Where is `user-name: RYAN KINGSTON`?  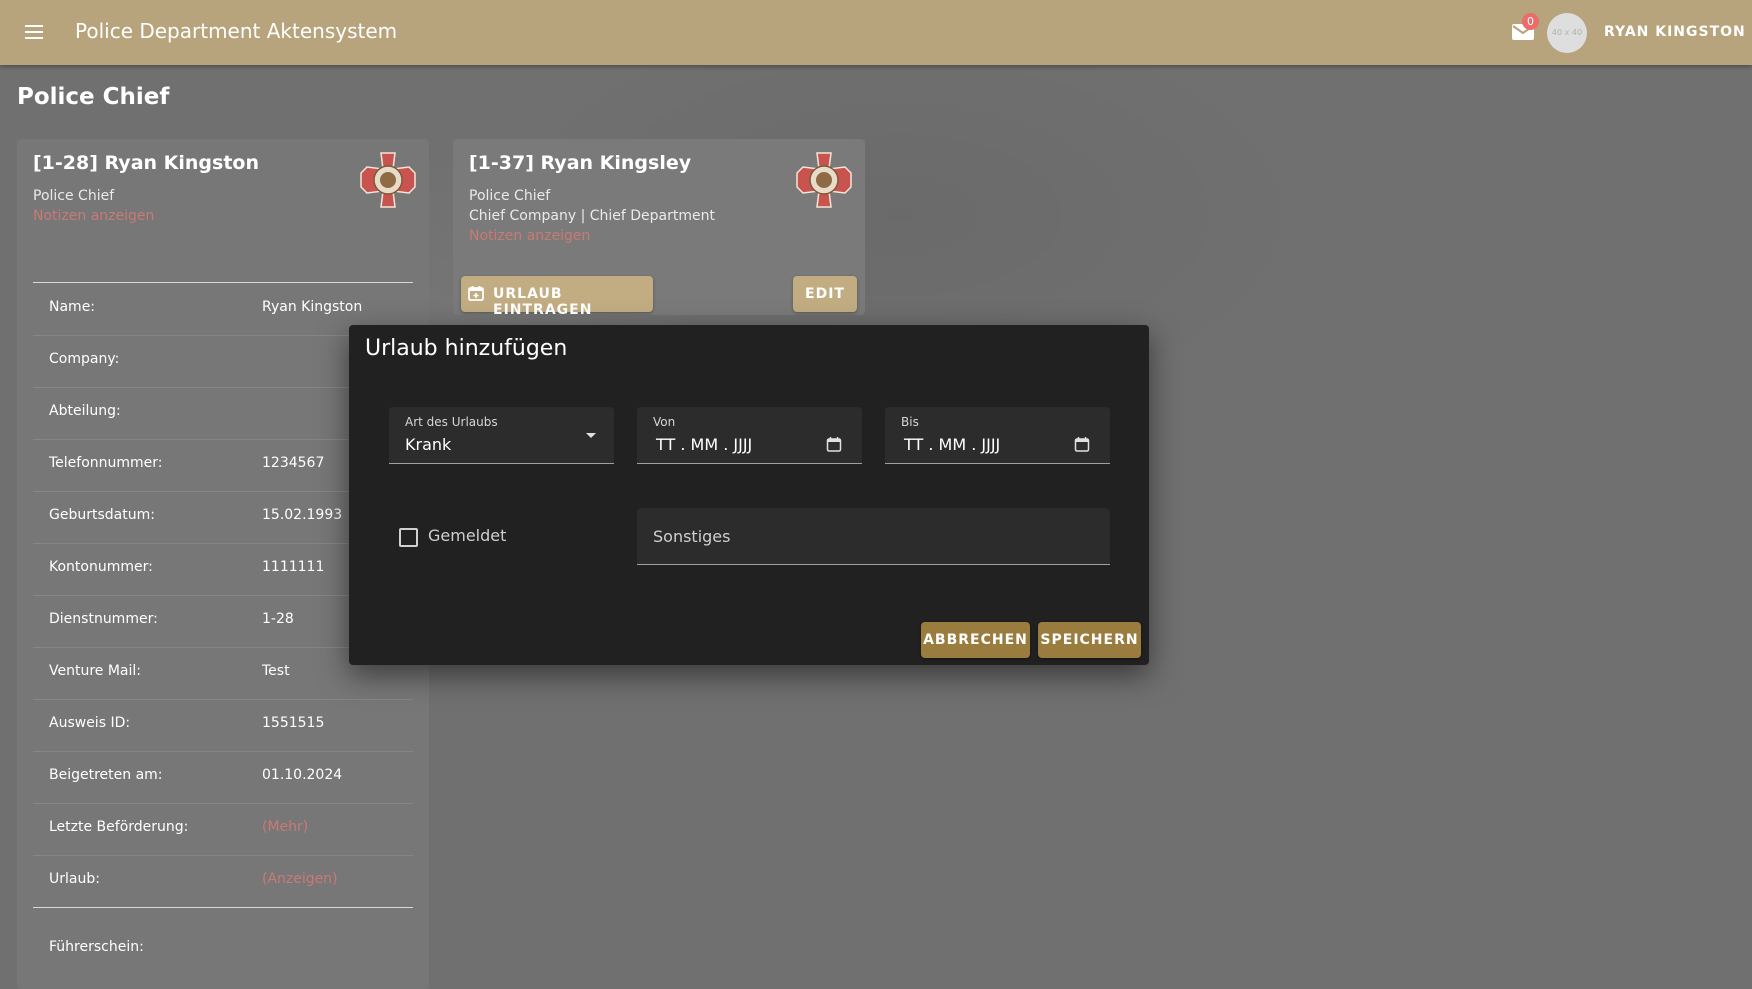
user-name: RYAN KINGSTON is located at coordinates (1675, 32).